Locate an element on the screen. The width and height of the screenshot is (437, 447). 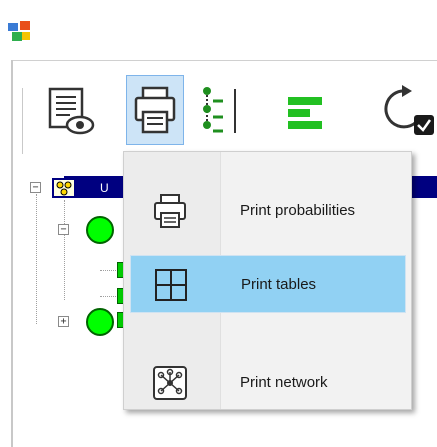
menu-item-label: Print probabilities is located at coordinates (298, 210).